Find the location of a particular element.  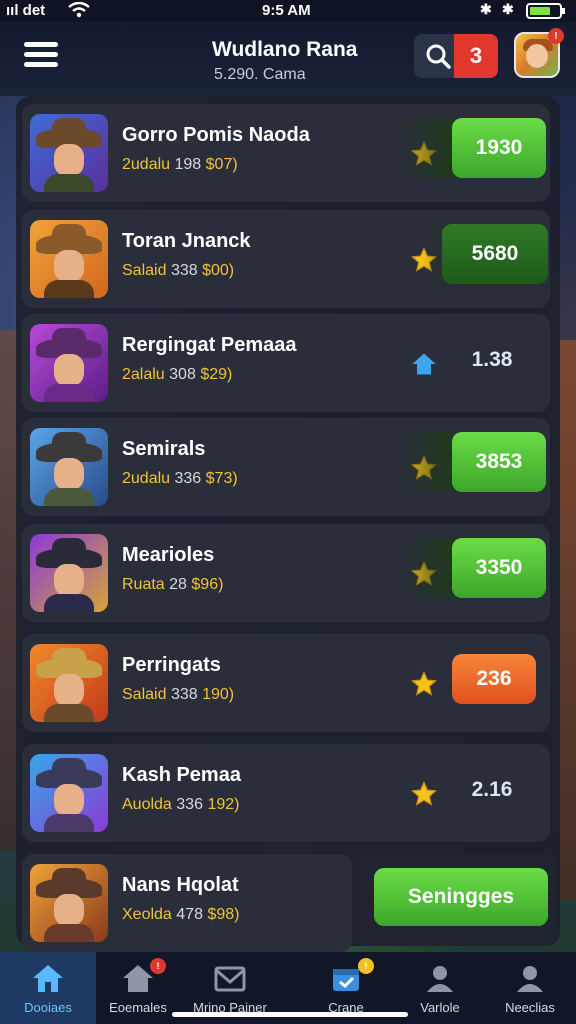

game-row: Kash Pemaa Auolda 336 192) 2.16 is located at coordinates (286, 793).